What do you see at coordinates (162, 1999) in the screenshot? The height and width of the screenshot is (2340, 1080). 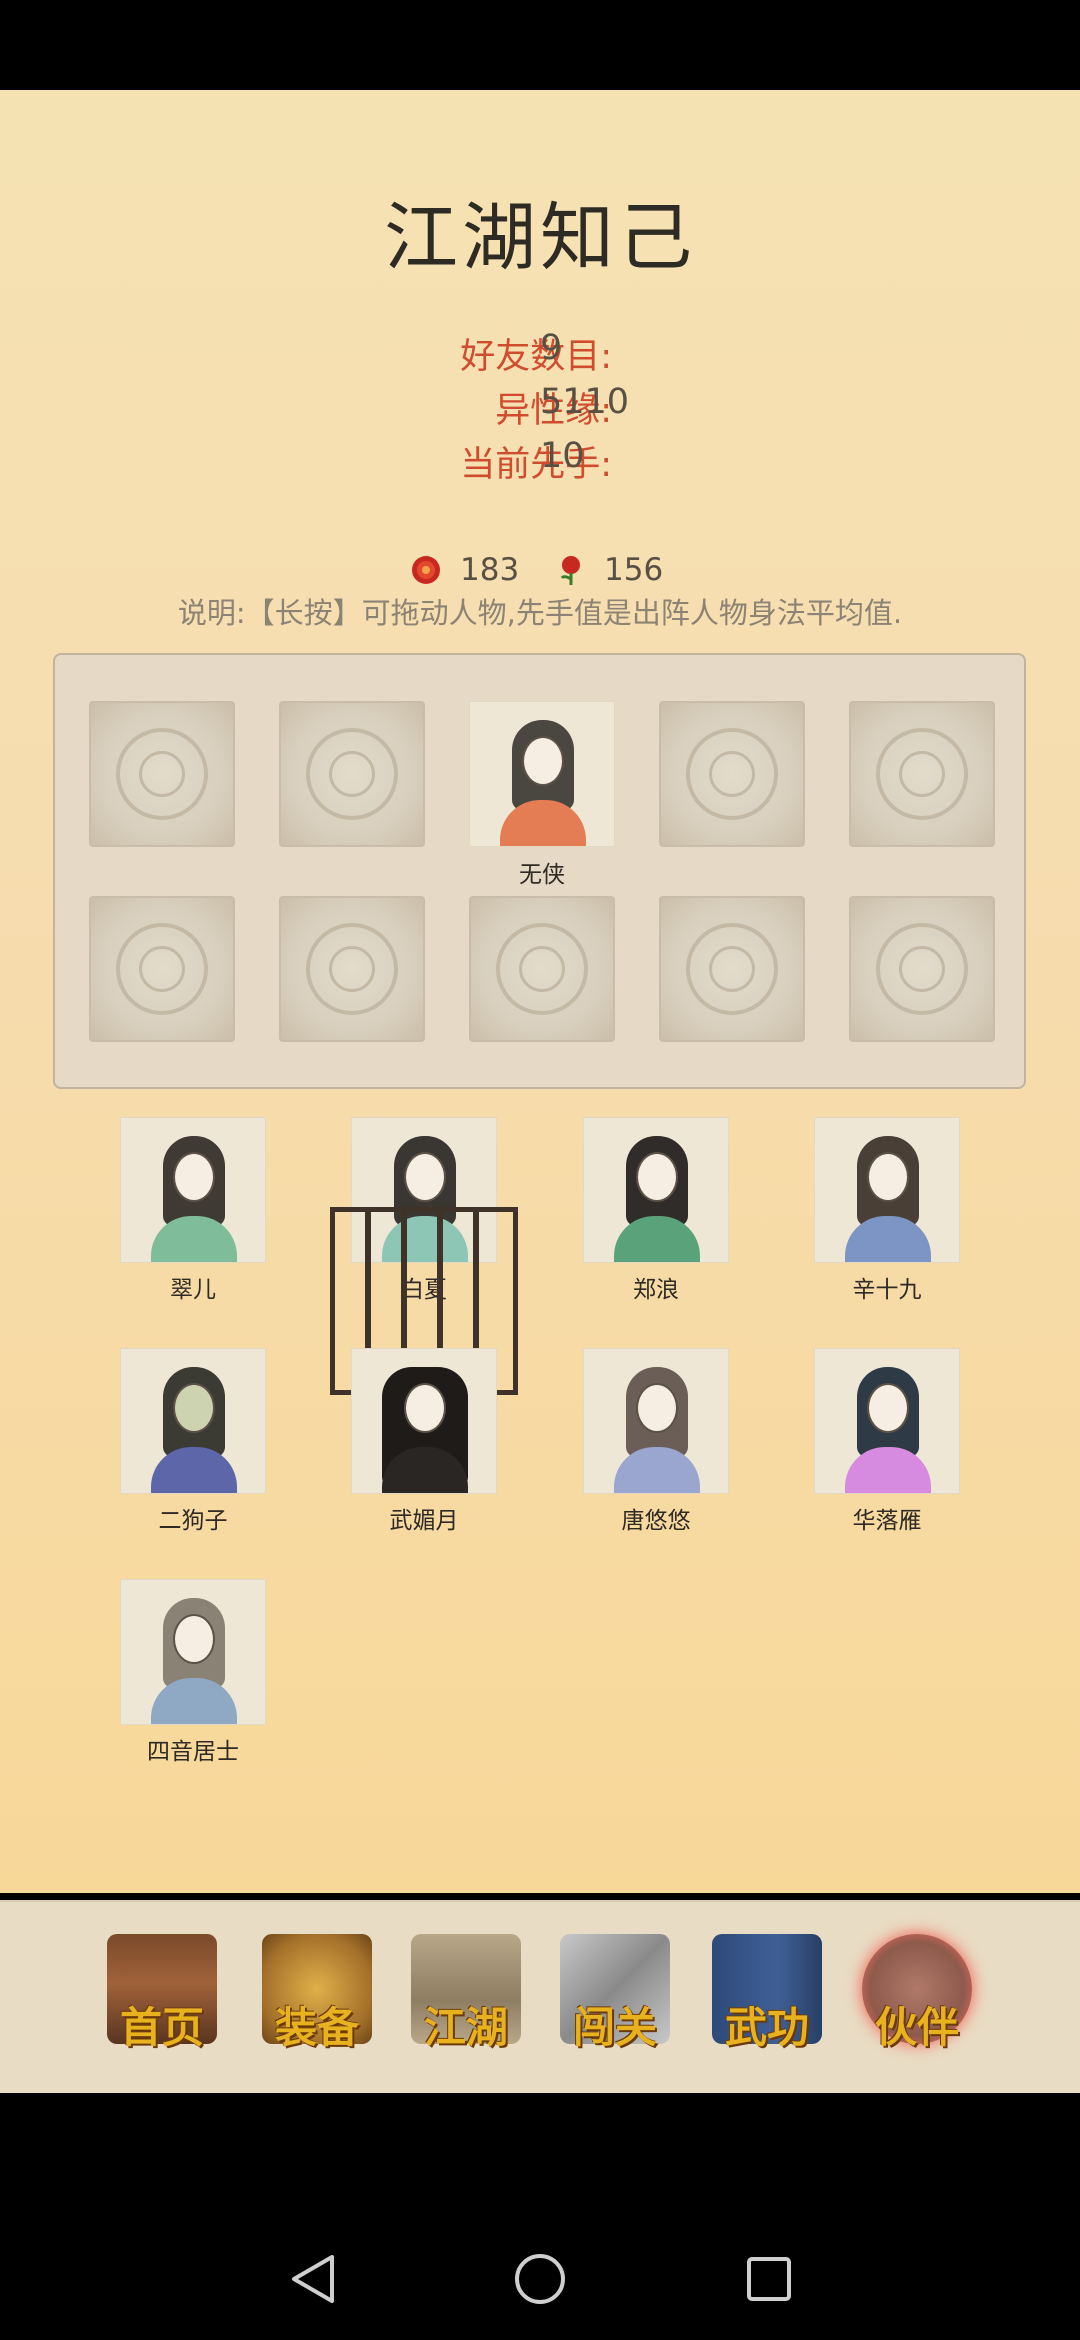 I see `nav-home: 首页` at bounding box center [162, 1999].